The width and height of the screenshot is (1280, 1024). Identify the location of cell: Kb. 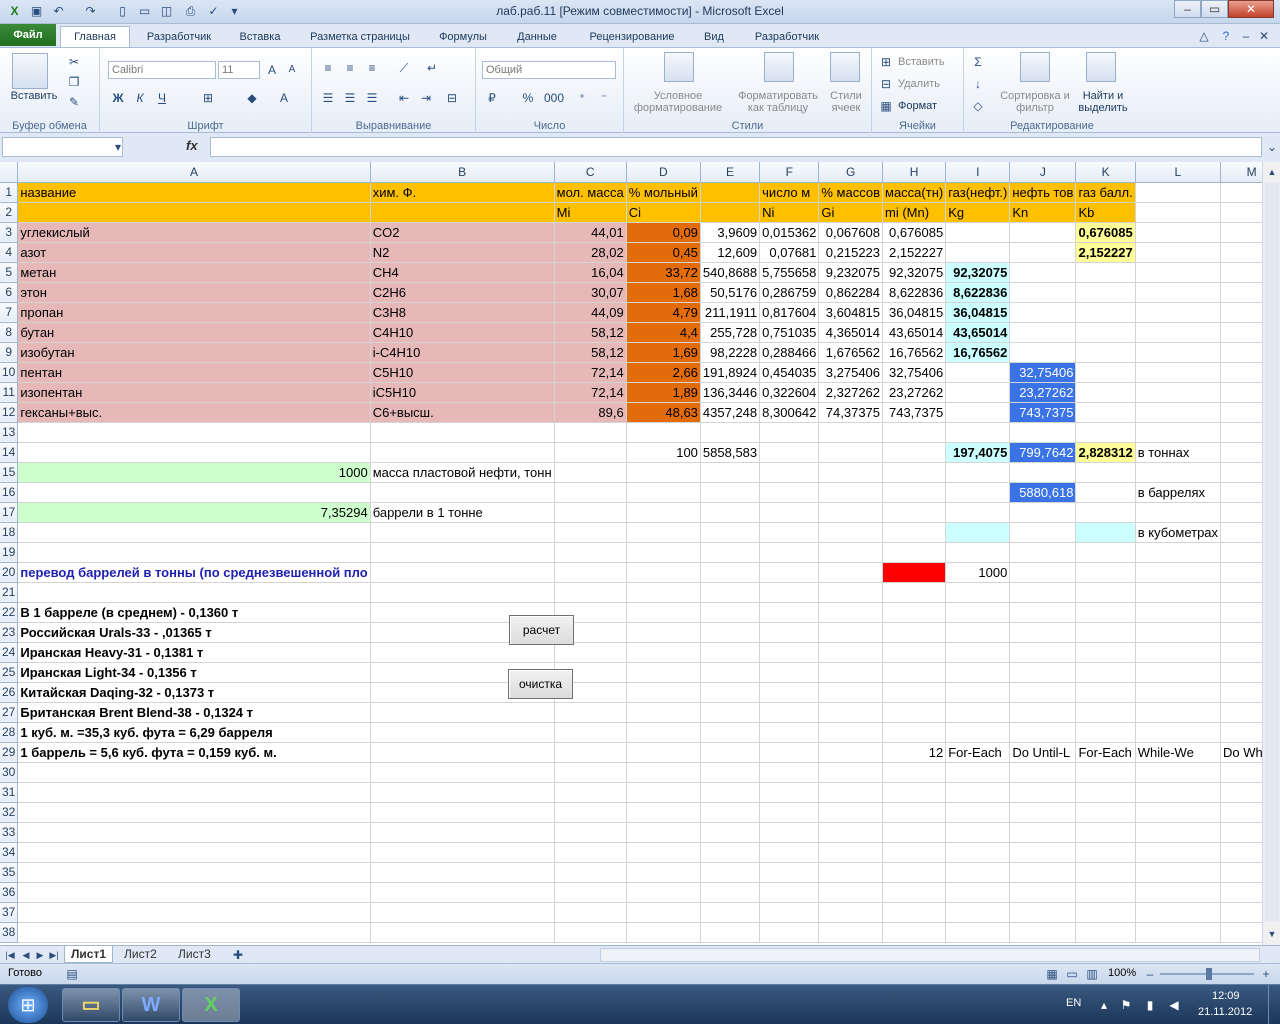
(1105, 212).